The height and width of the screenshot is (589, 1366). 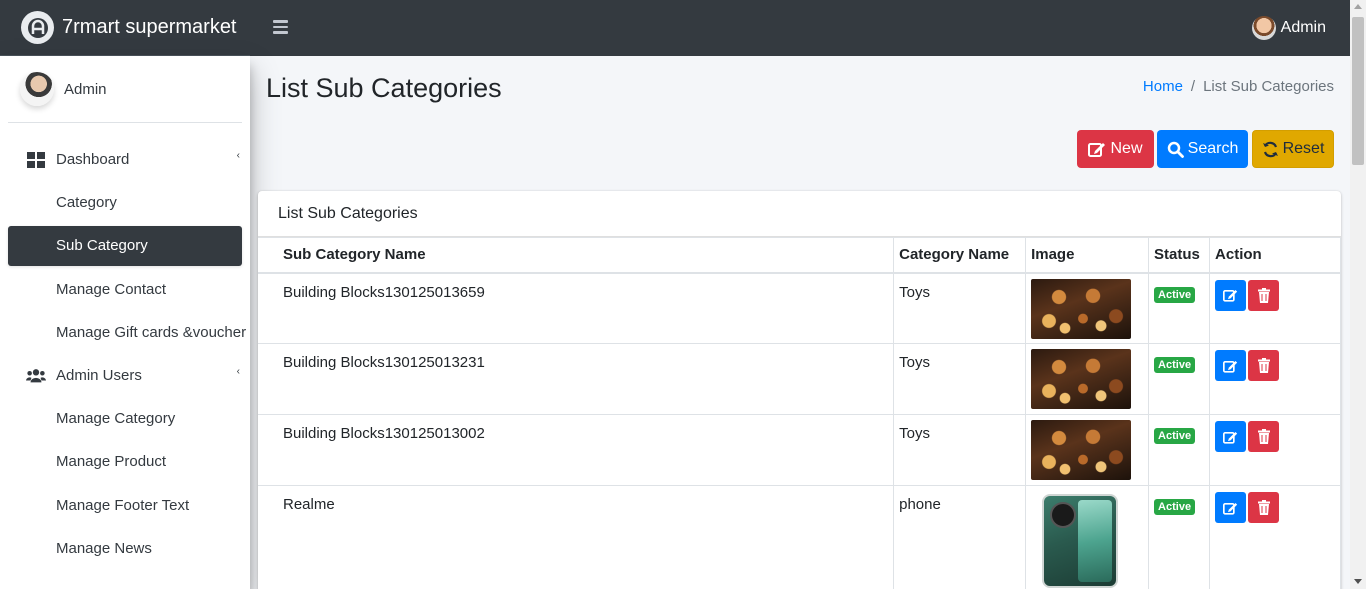 I want to click on sidebar-item-dashboard: Dashboard ‹, so click(x=125, y=160).